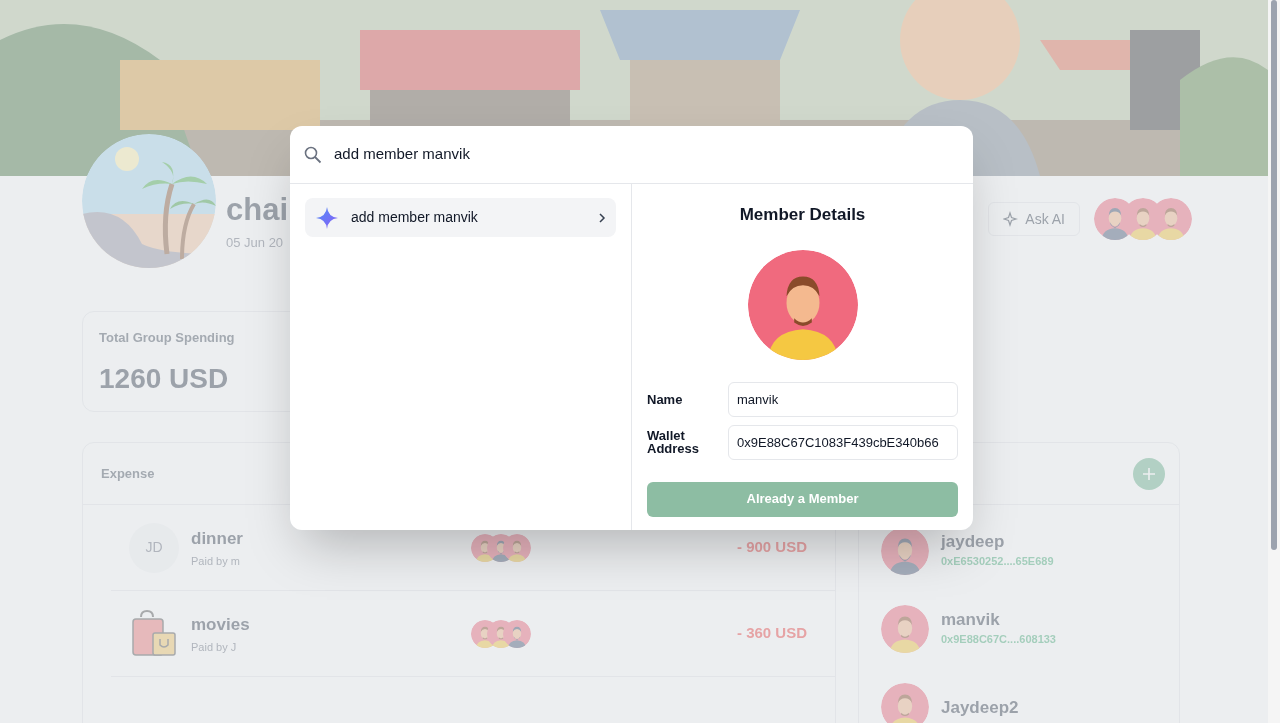 This screenshot has width=1280, height=723. What do you see at coordinates (128, 473) in the screenshot?
I see `panel-heading: Expense` at bounding box center [128, 473].